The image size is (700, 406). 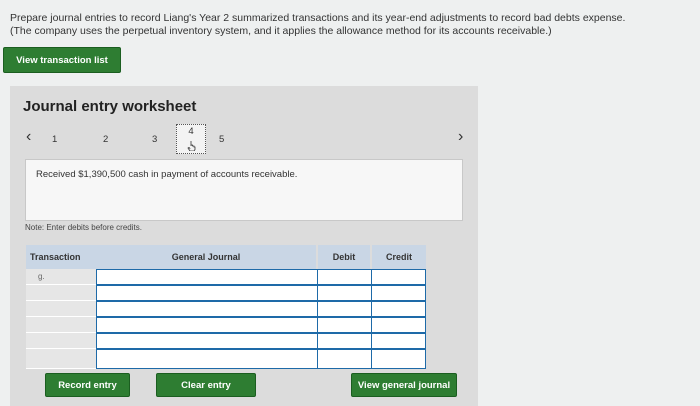 What do you see at coordinates (87, 385) in the screenshot?
I see `record-entry-button: Record entry` at bounding box center [87, 385].